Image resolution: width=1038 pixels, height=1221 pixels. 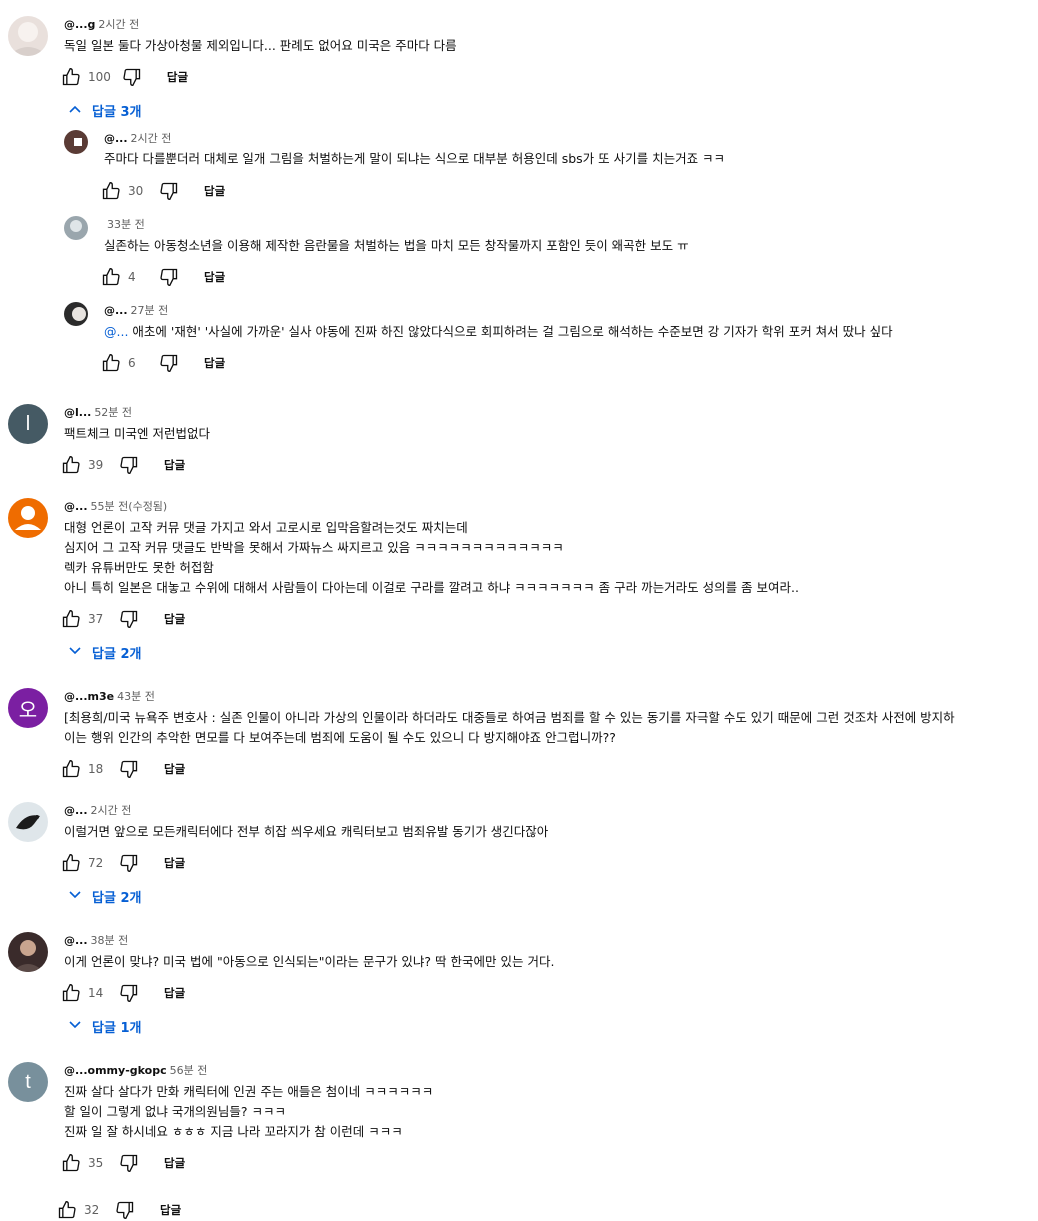 What do you see at coordinates (110, 940) in the screenshot?
I see `timestamp: 38분 전` at bounding box center [110, 940].